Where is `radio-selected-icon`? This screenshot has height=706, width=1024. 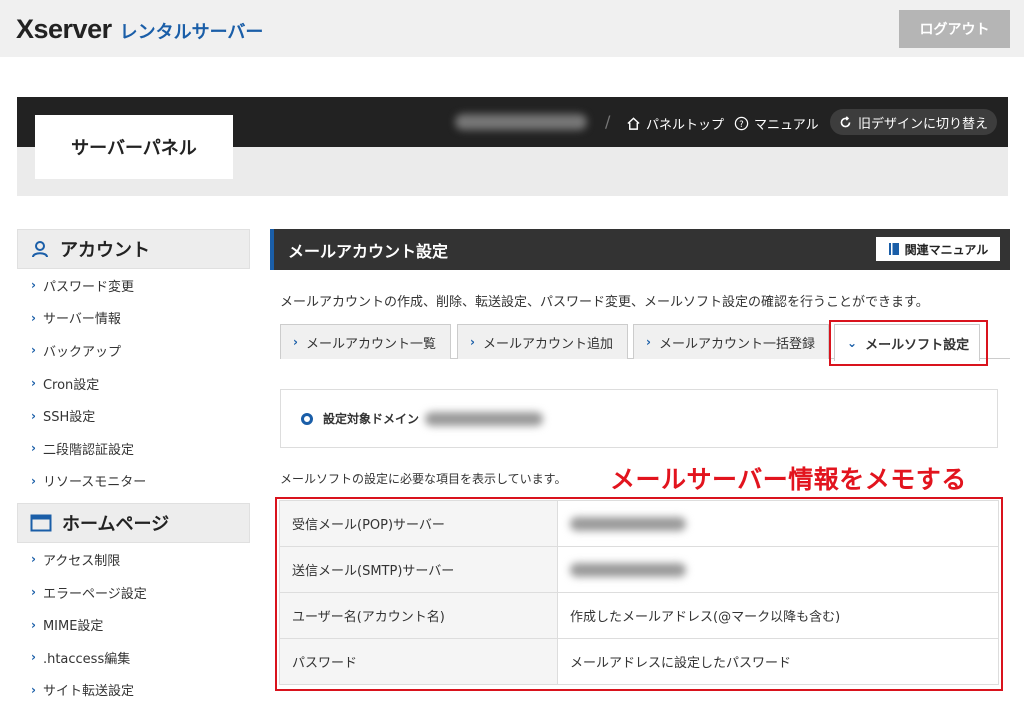 radio-selected-icon is located at coordinates (307, 418).